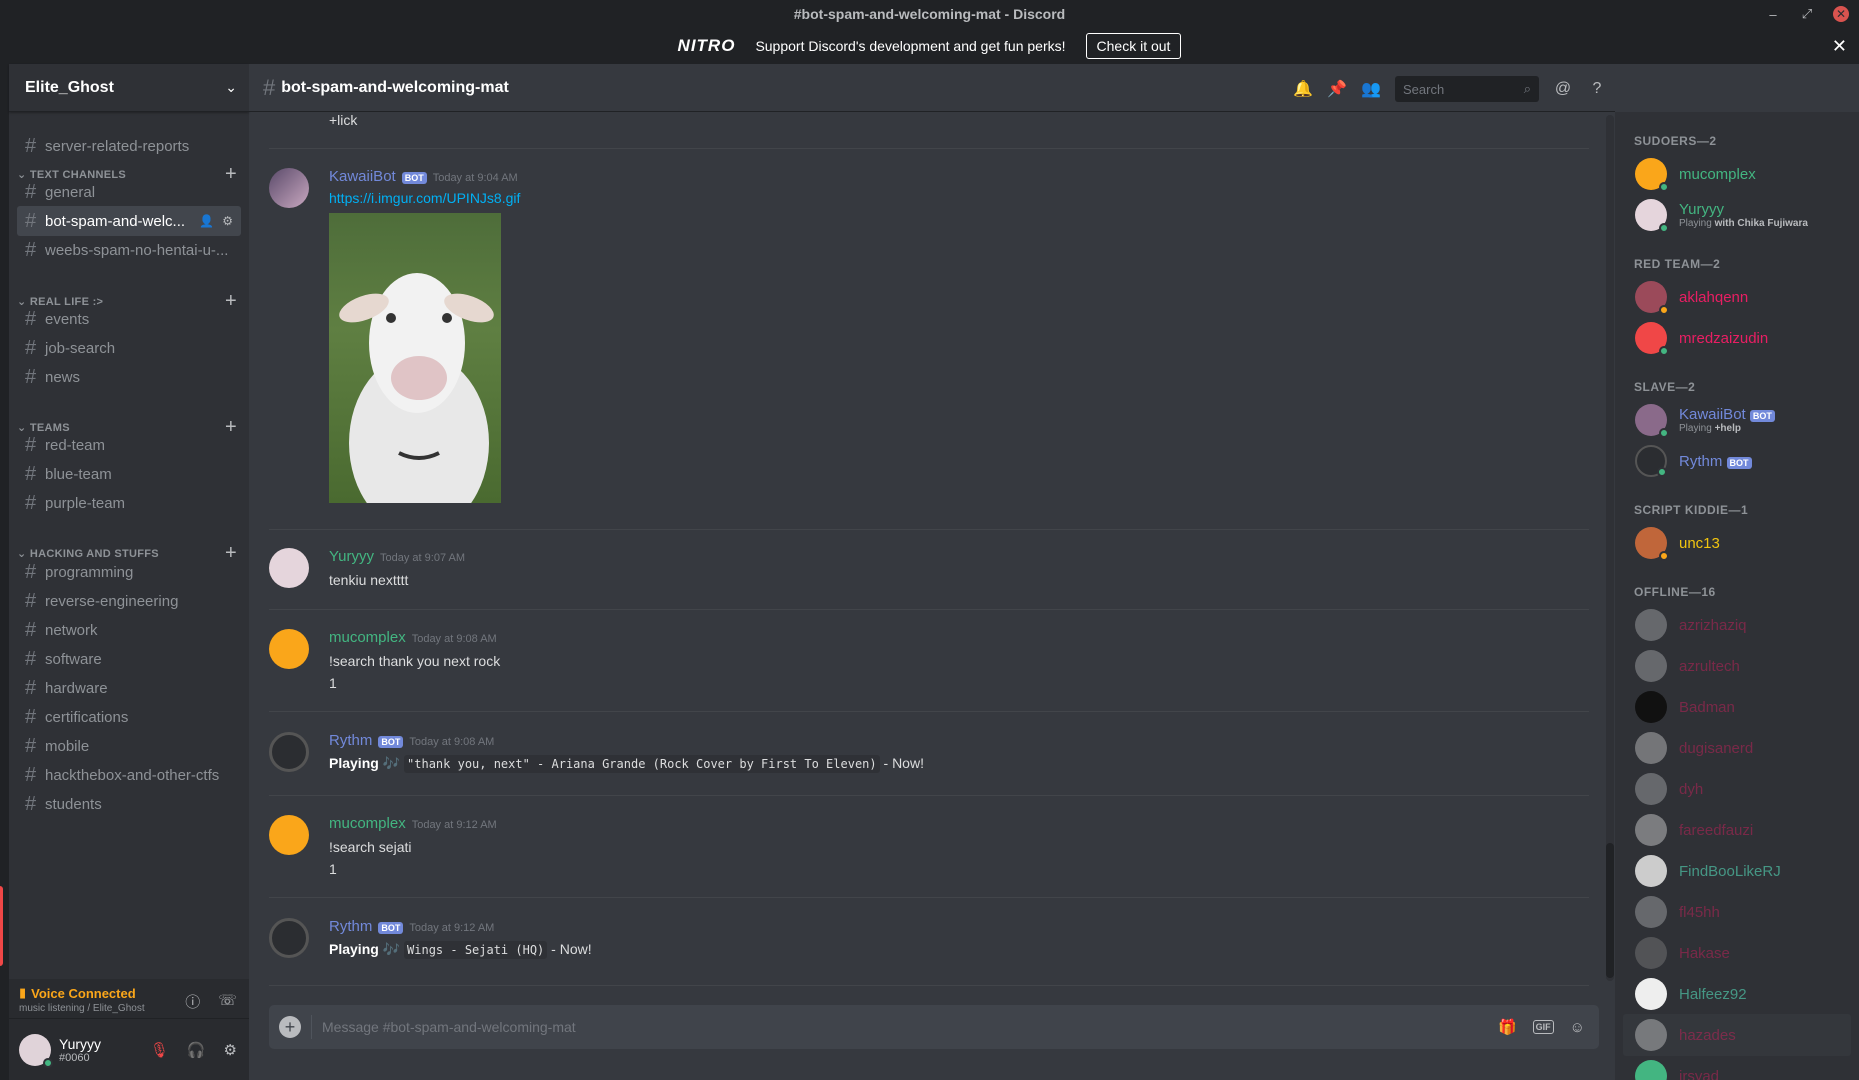 This screenshot has height=1080, width=1859. Describe the element at coordinates (1737, 338) in the screenshot. I see `member-item: mredzaizudin` at that location.